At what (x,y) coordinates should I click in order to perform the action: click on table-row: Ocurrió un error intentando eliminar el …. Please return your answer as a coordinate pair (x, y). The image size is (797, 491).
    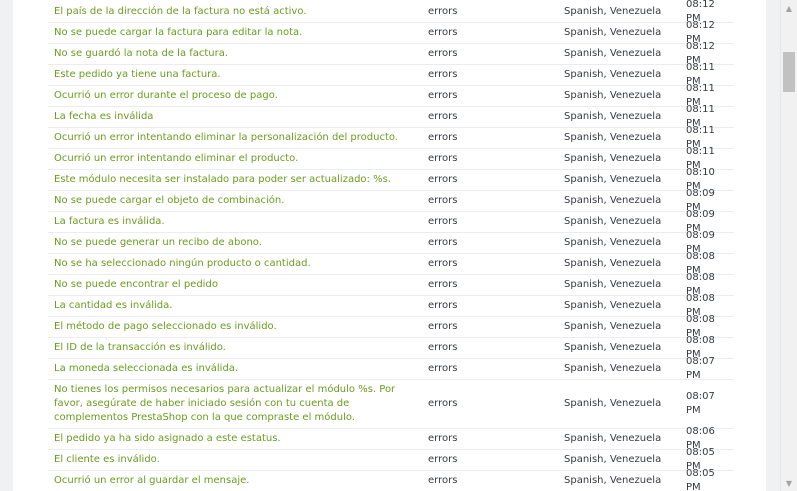
    Looking at the image, I should click on (391, 158).